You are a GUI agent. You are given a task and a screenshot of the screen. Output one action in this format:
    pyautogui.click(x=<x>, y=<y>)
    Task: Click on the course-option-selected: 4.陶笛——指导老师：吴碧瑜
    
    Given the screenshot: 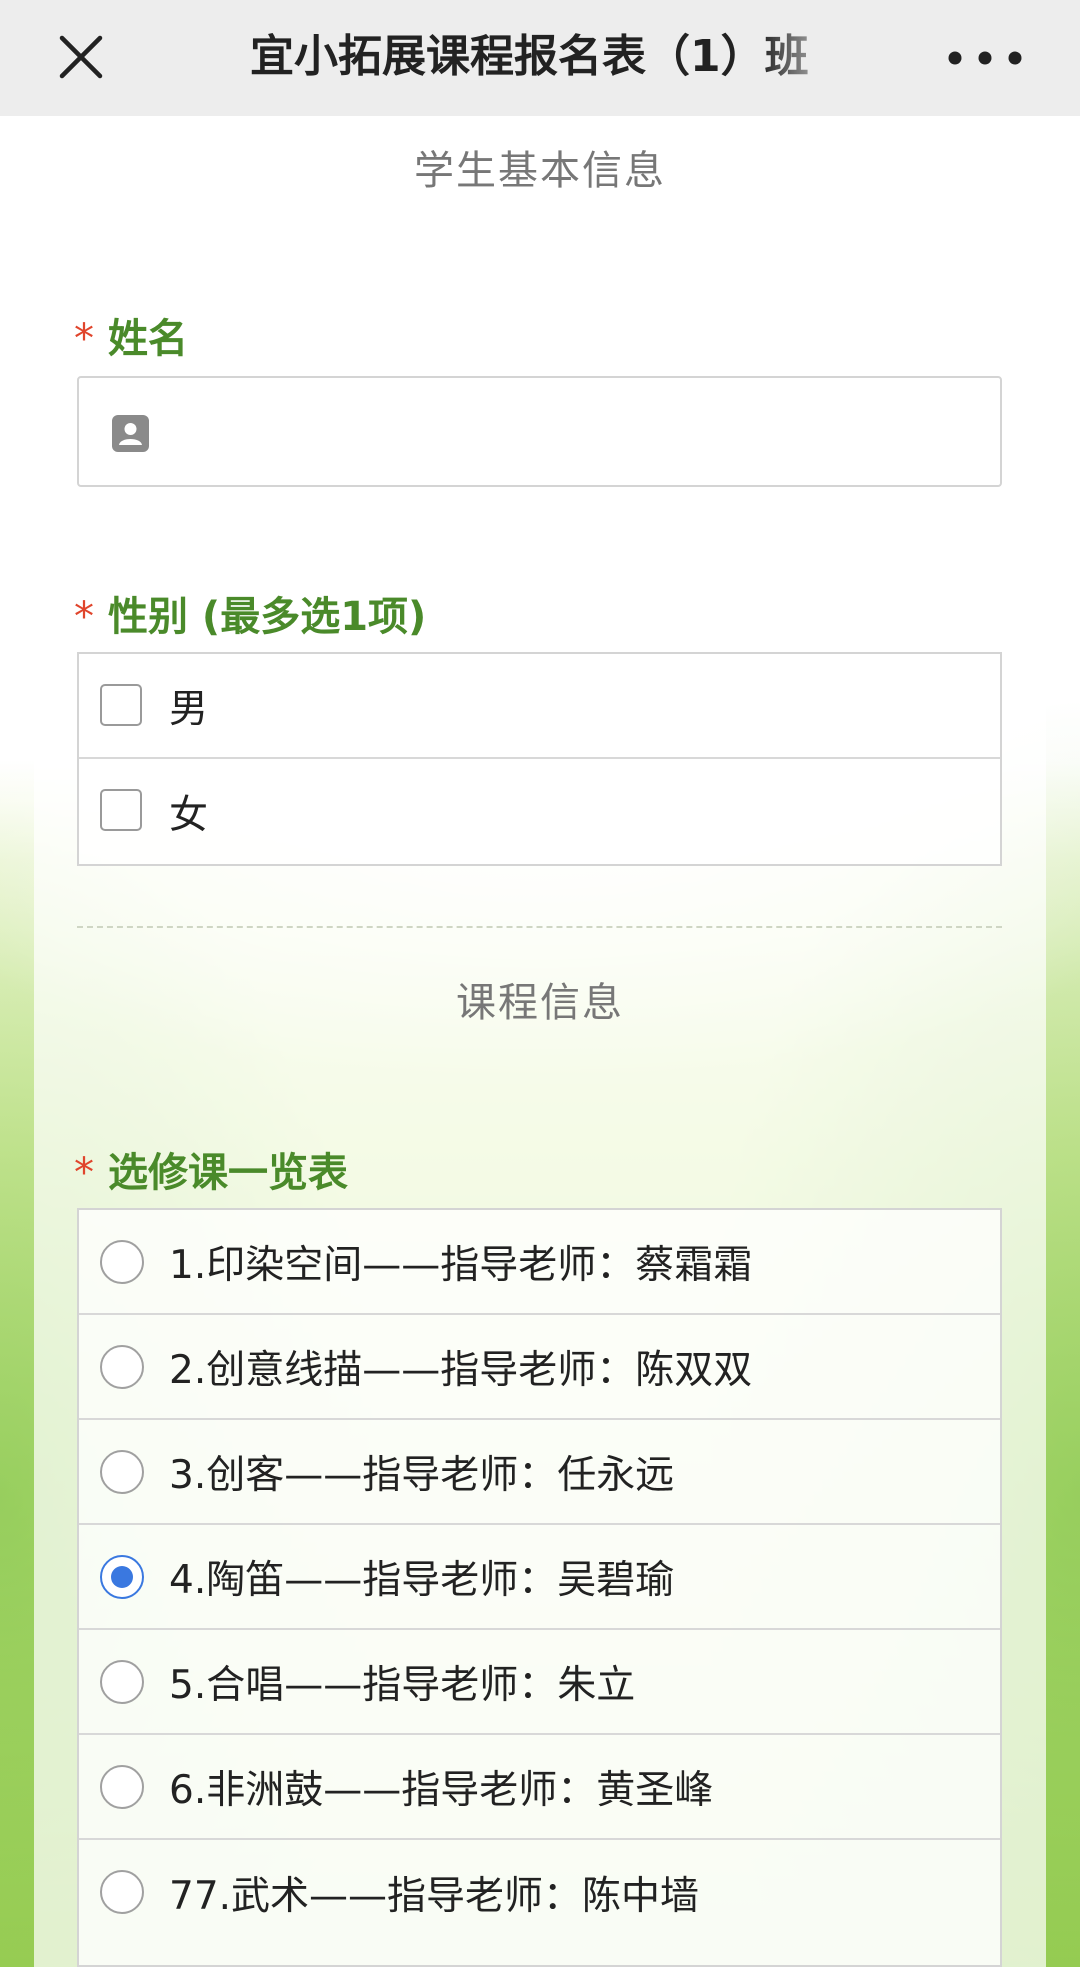 What is the action you would take?
    pyautogui.click(x=539, y=1577)
    